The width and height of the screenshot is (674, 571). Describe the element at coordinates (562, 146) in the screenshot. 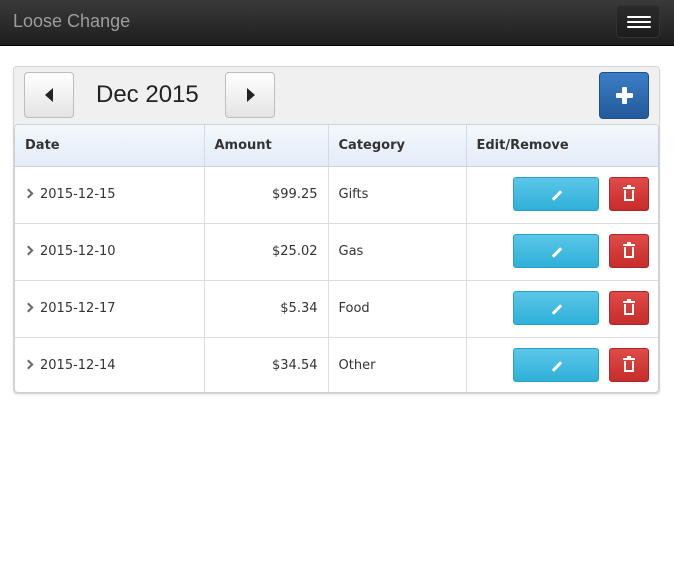

I see `column-header-edit-remove: Edit/Remove` at that location.